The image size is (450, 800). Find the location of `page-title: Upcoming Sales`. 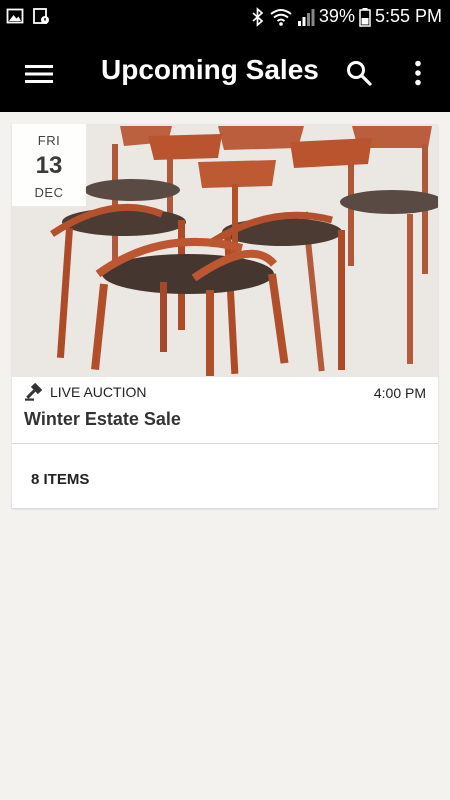

page-title: Upcoming Sales is located at coordinates (210, 69).